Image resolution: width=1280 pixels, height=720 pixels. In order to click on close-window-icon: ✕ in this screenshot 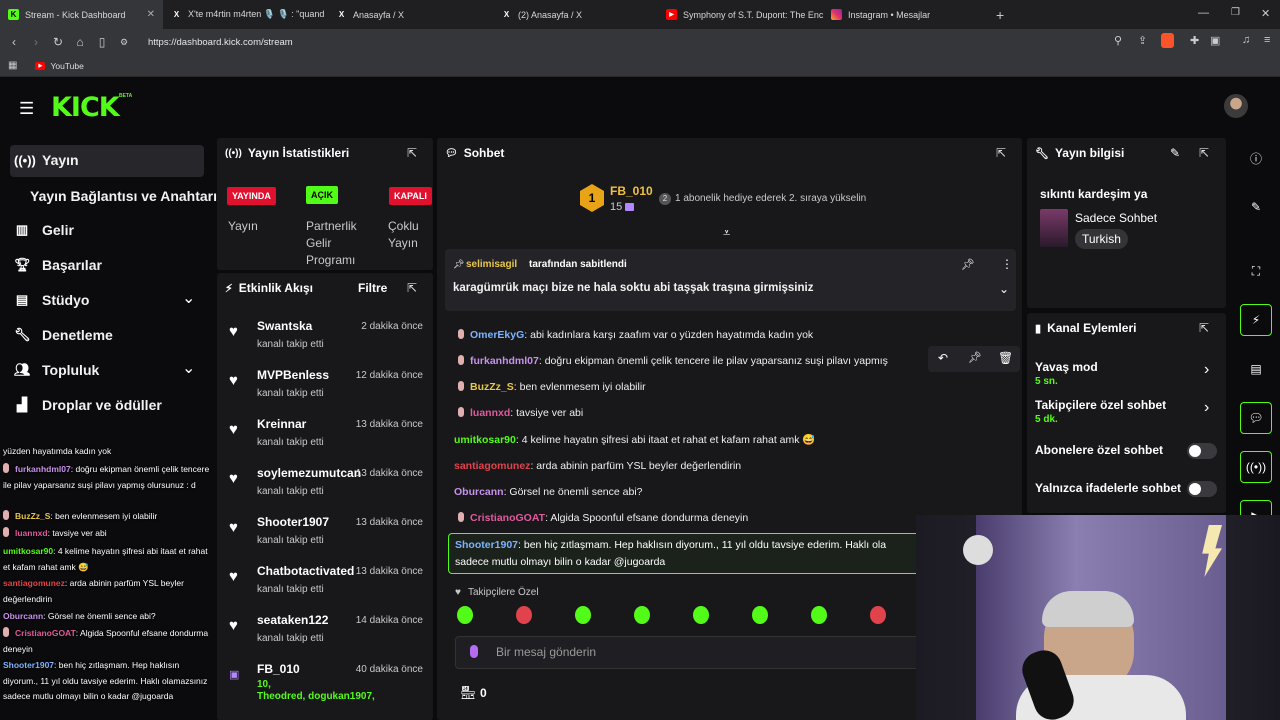, I will do `click(1265, 13)`.